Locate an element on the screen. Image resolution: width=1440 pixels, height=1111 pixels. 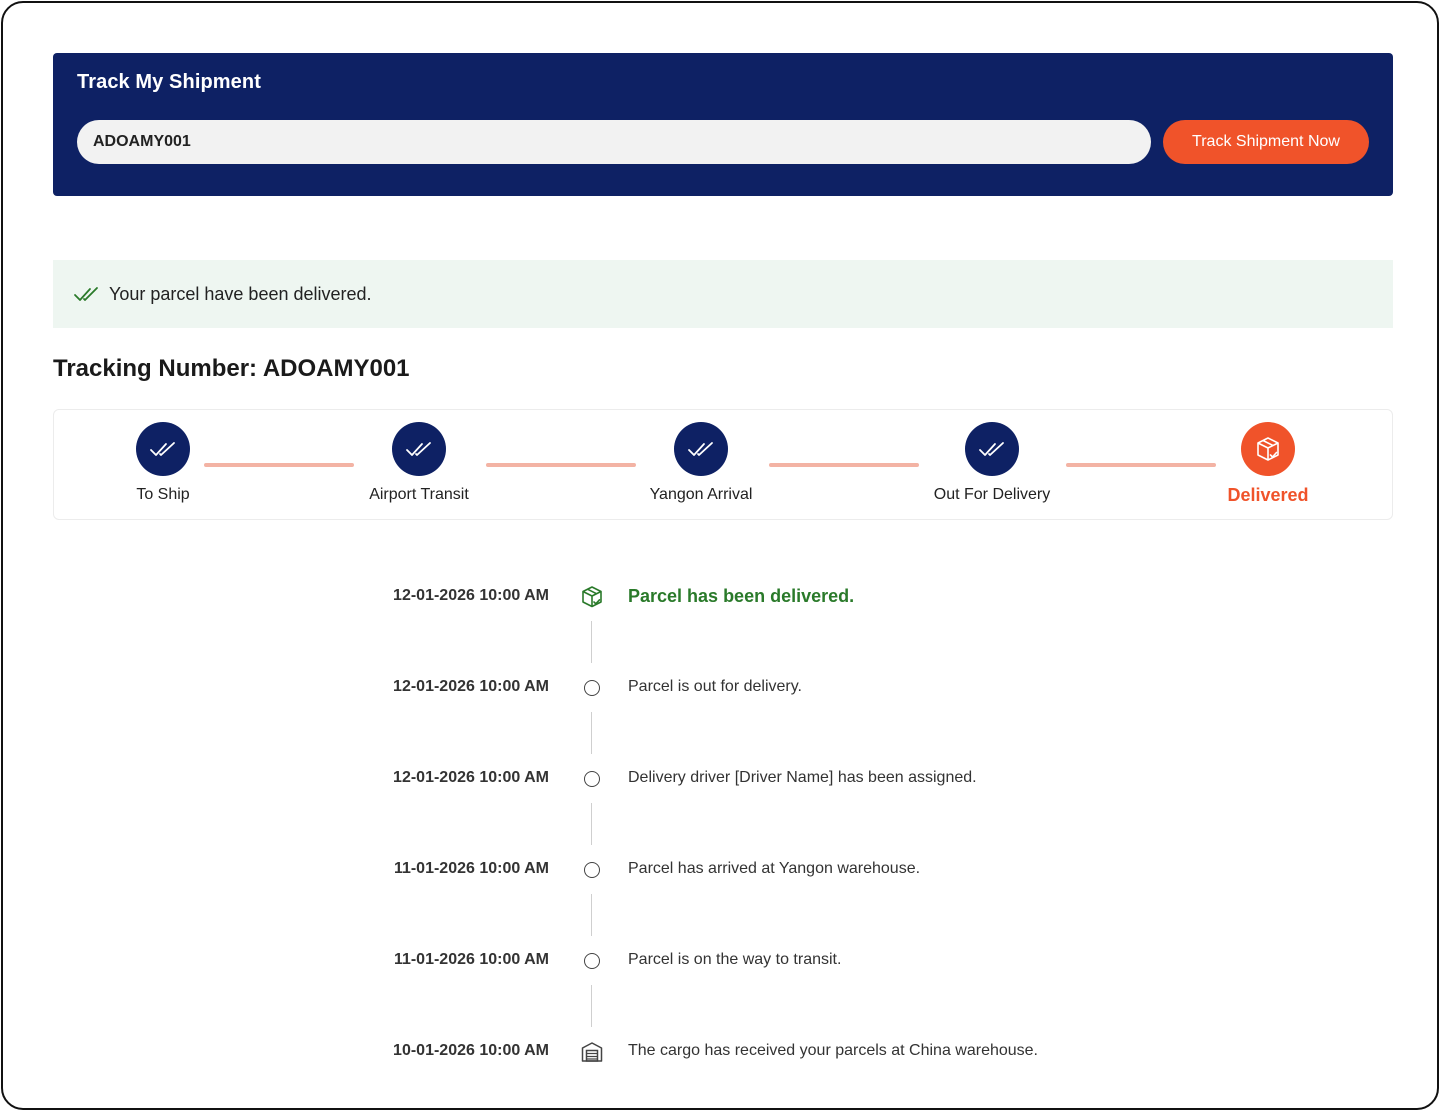
step-label: Yangon Arrival is located at coordinates (701, 494).